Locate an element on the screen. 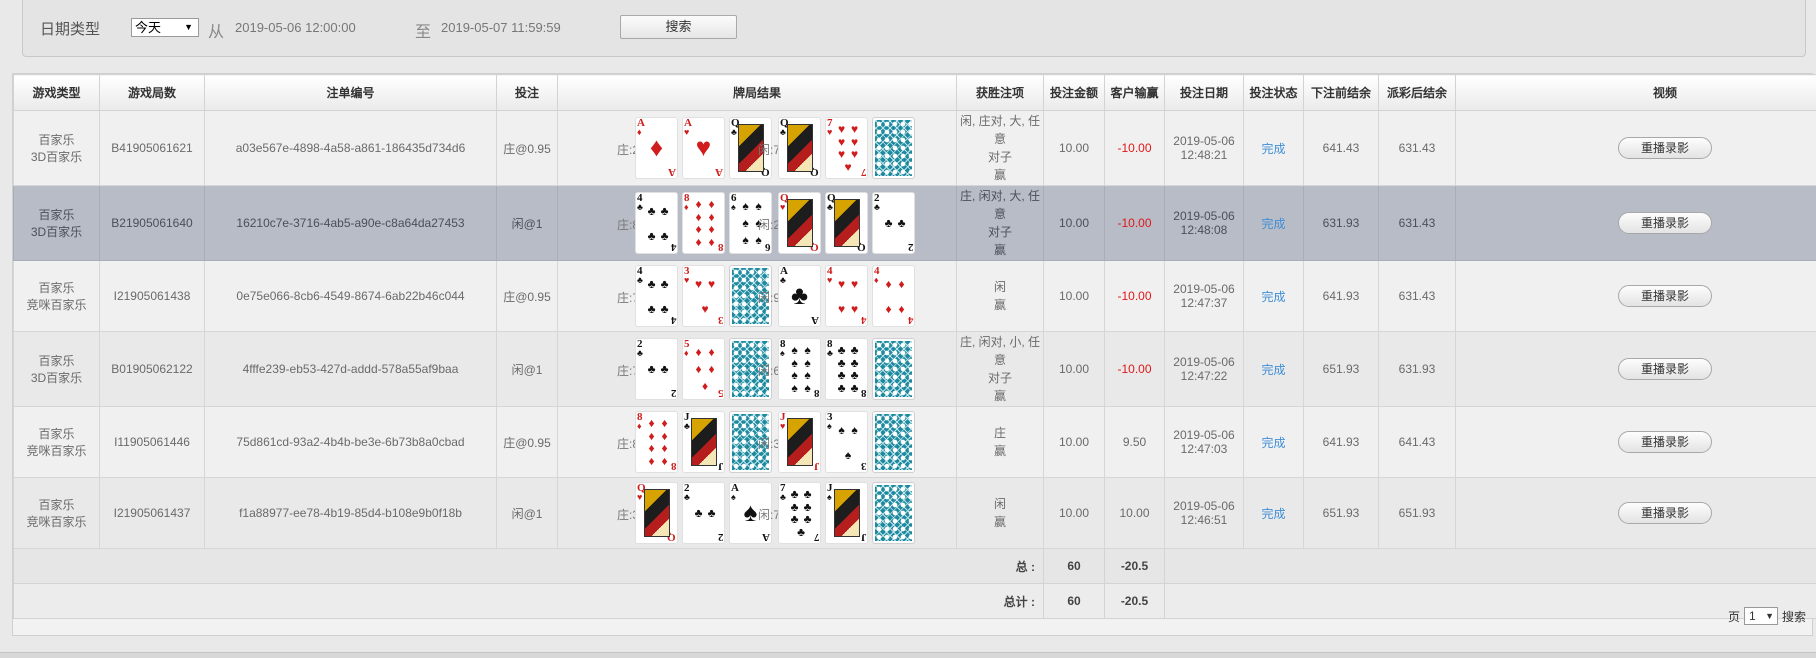 The width and height of the screenshot is (1816, 658). balance-after: 631.43 is located at coordinates (1417, 296).